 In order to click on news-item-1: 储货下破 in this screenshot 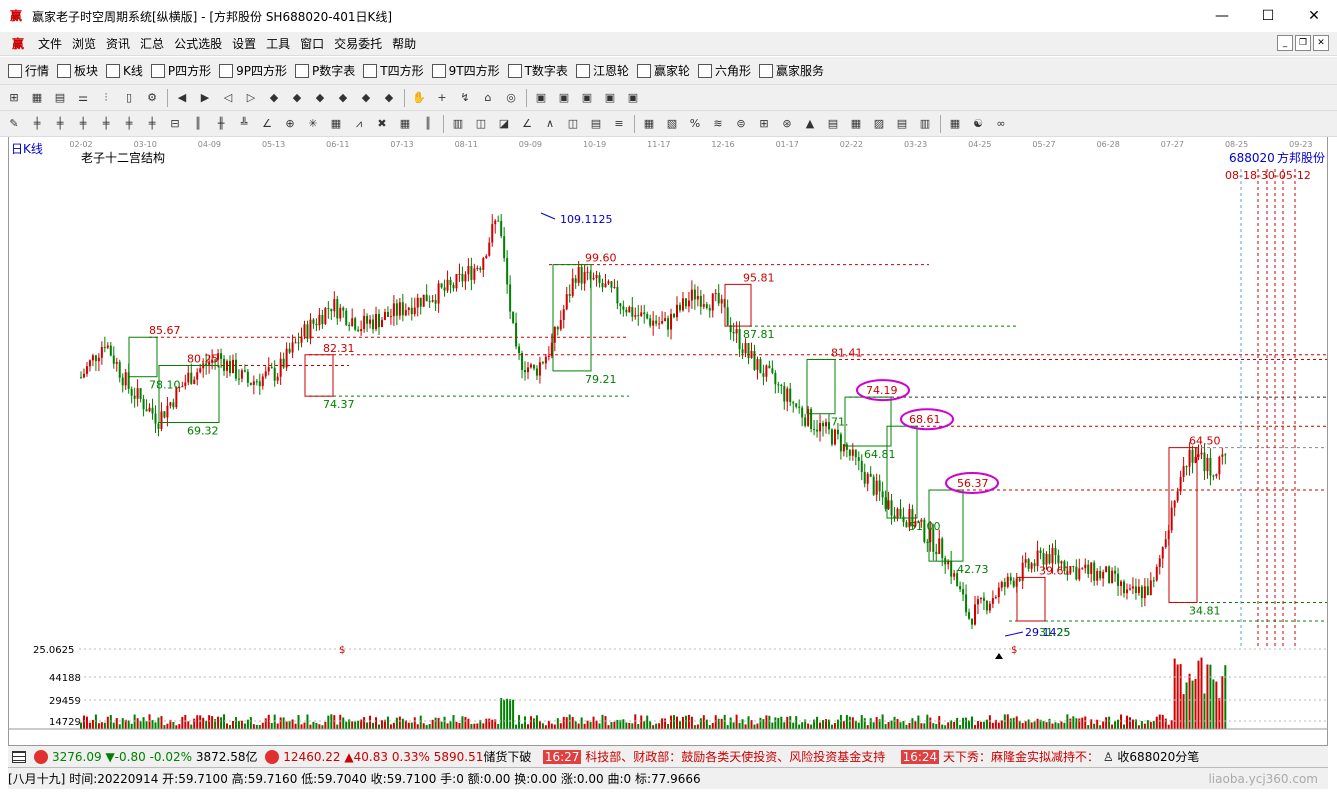, I will do `click(507, 756)`.